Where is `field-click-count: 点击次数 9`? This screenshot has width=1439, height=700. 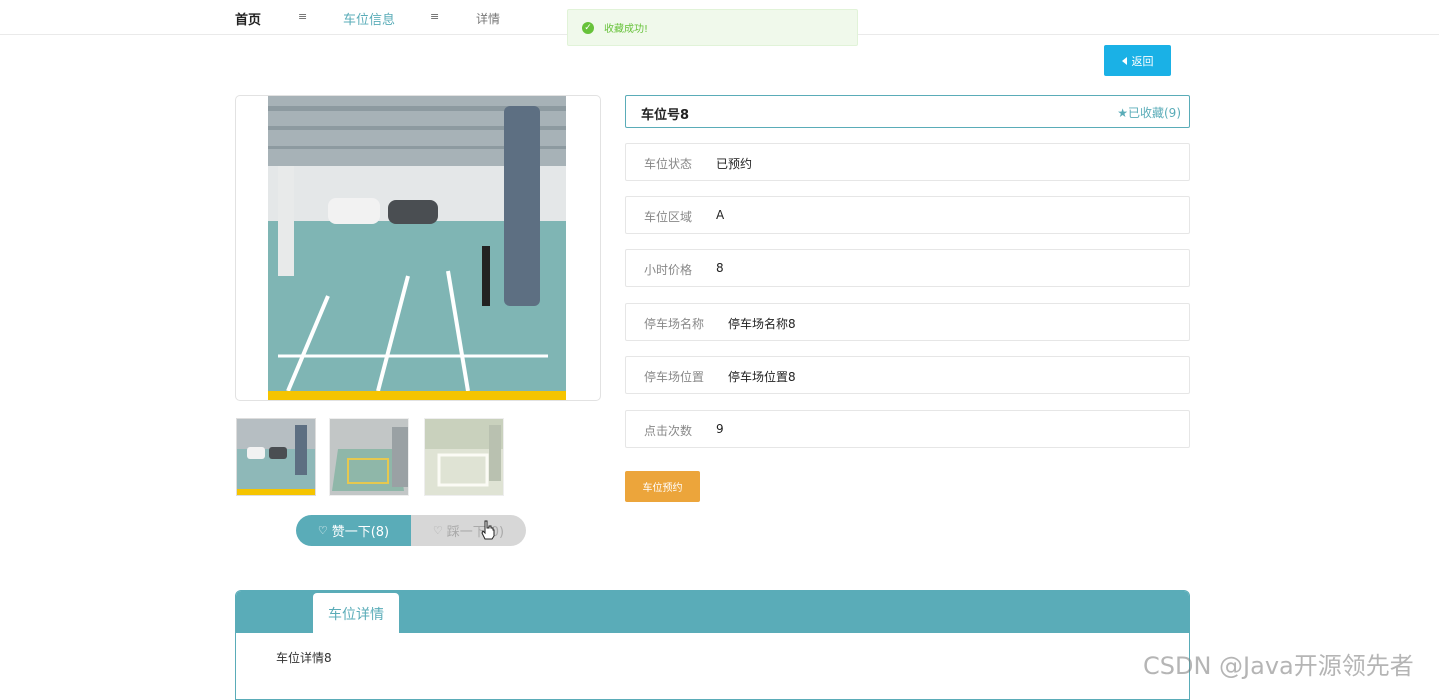
field-click-count: 点击次数 9 is located at coordinates (907, 429).